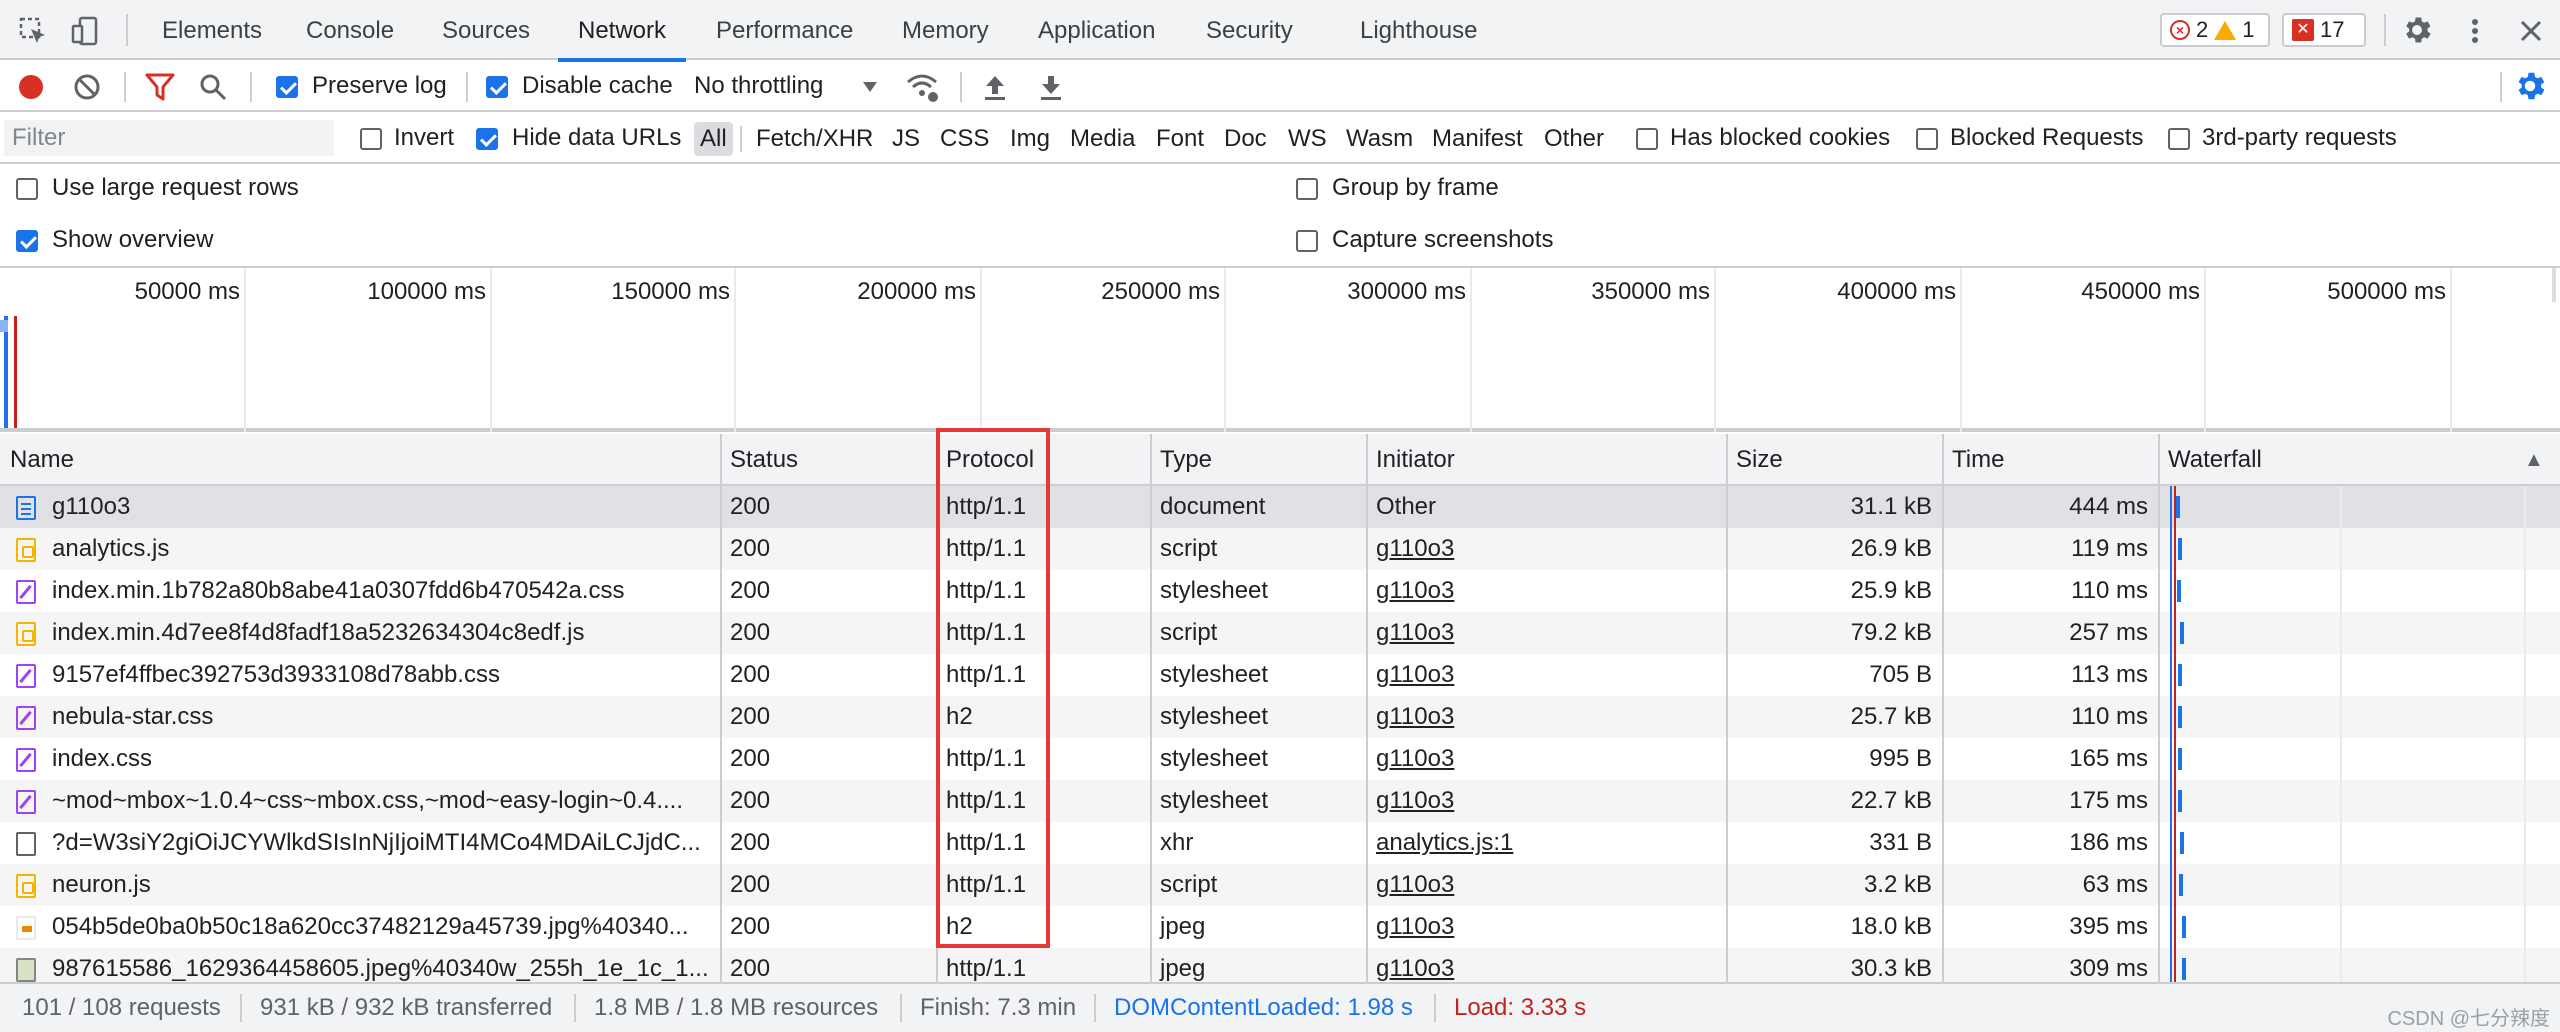  I want to click on overview-scroll-handle, so click(2554, 285).